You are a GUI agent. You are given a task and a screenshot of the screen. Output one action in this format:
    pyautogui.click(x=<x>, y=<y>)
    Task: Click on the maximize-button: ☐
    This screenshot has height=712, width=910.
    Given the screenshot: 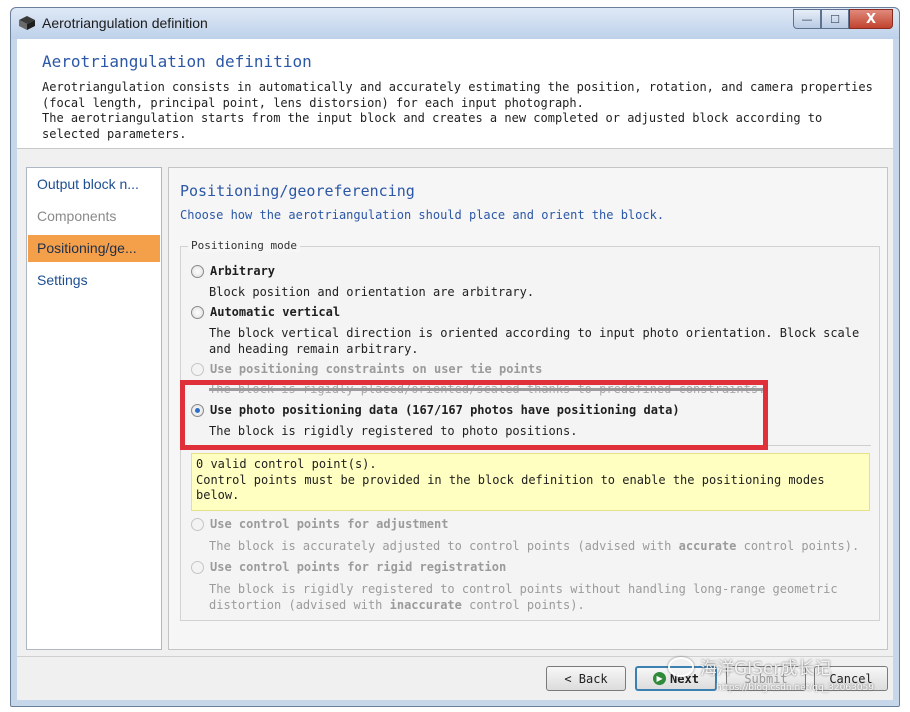 What is the action you would take?
    pyautogui.click(x=835, y=19)
    